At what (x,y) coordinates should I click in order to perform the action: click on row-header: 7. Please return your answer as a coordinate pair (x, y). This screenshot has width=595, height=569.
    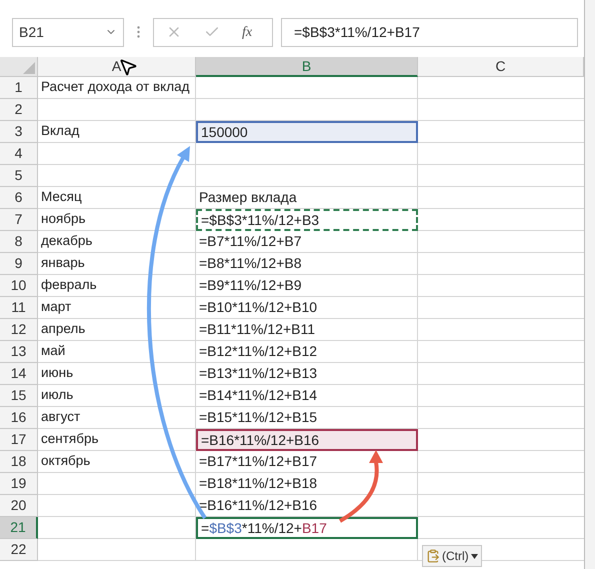
    Looking at the image, I should click on (19, 220).